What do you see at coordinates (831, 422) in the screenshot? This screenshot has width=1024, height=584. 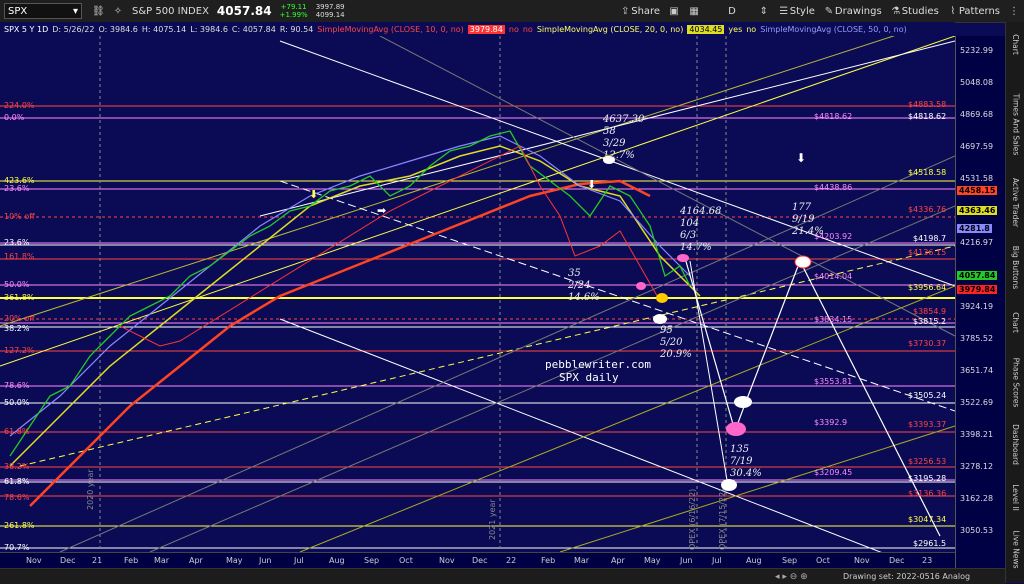 I see `level-price-label: $3392.9` at bounding box center [831, 422].